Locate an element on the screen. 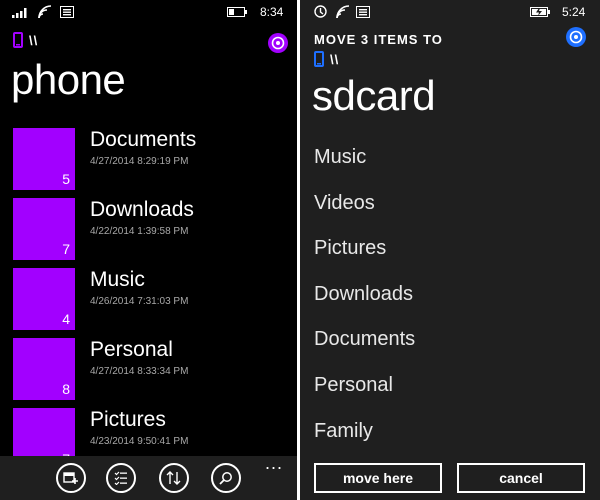  folder-name: Pictures is located at coordinates (128, 419).